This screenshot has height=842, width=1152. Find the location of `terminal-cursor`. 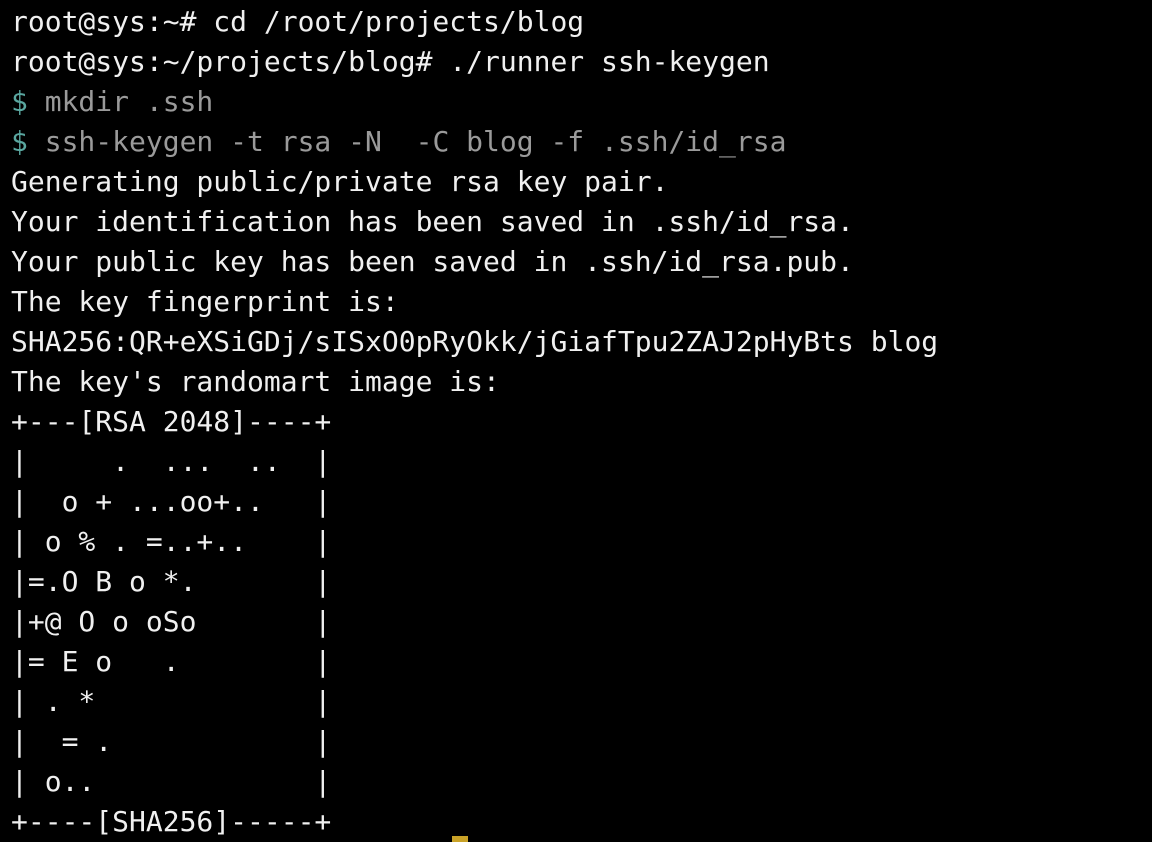

terminal-cursor is located at coordinates (460, 839).